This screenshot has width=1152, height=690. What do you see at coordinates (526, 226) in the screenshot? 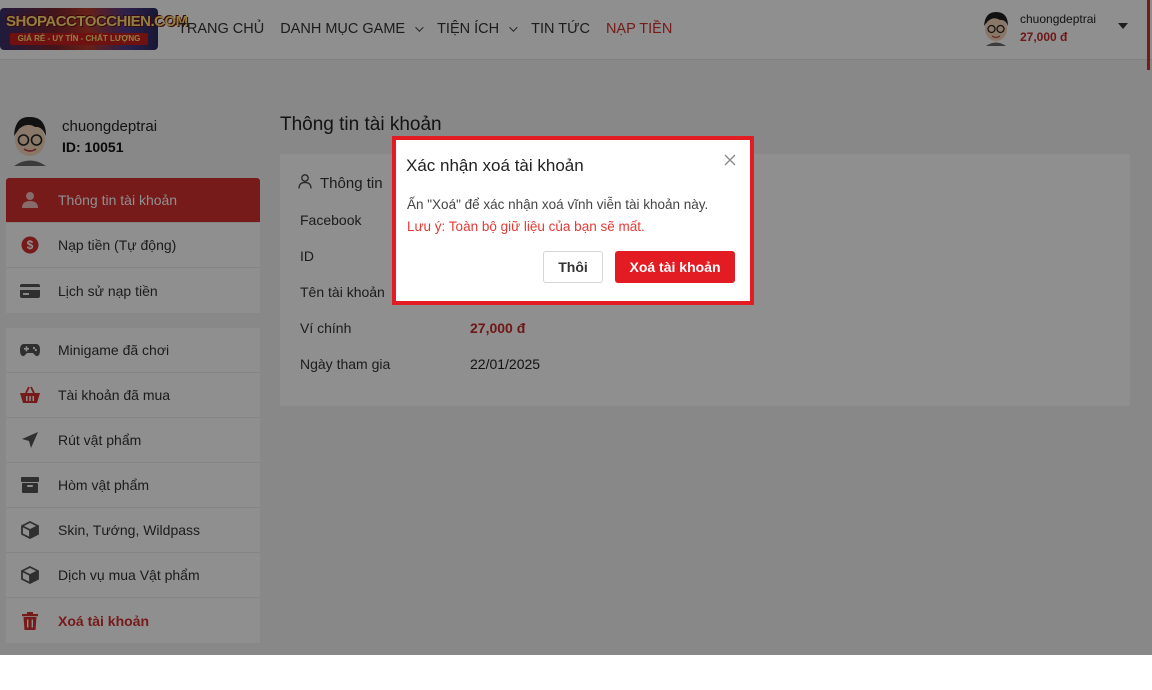
I see `dialog-warning: Lưu ý: Toàn bộ giữ liệu của bạn sẽ mất.` at bounding box center [526, 226].